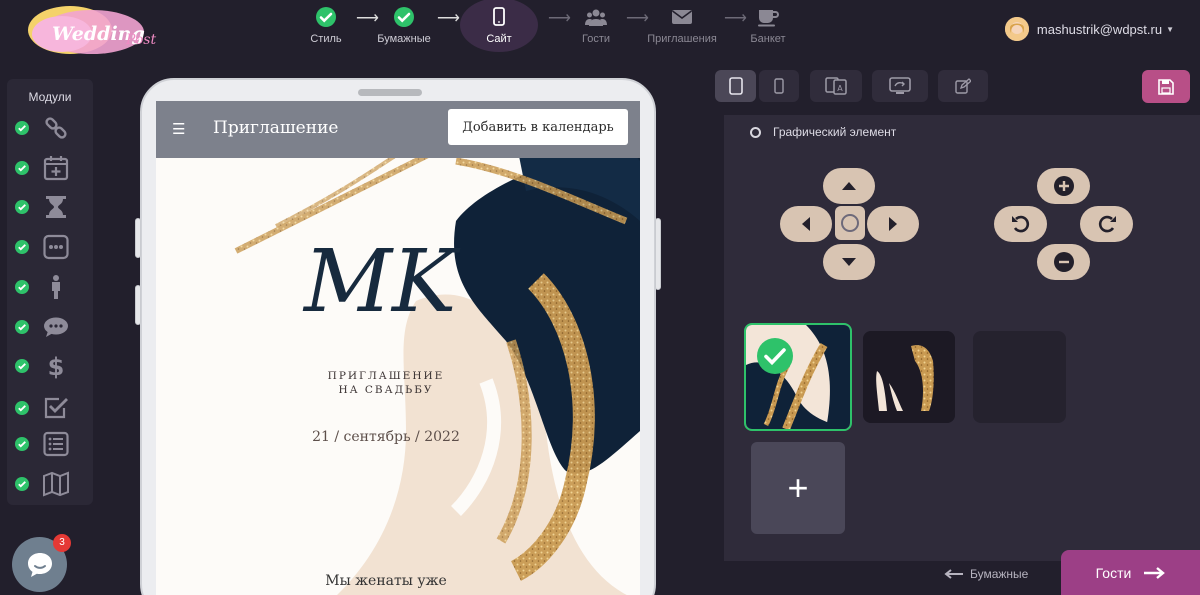  What do you see at coordinates (56, 128) in the screenshot?
I see `link-icon` at bounding box center [56, 128].